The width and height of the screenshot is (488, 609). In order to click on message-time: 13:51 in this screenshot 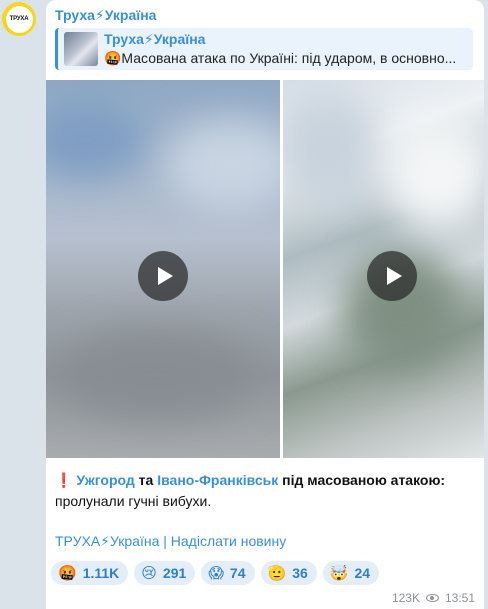, I will do `click(459, 598)`.